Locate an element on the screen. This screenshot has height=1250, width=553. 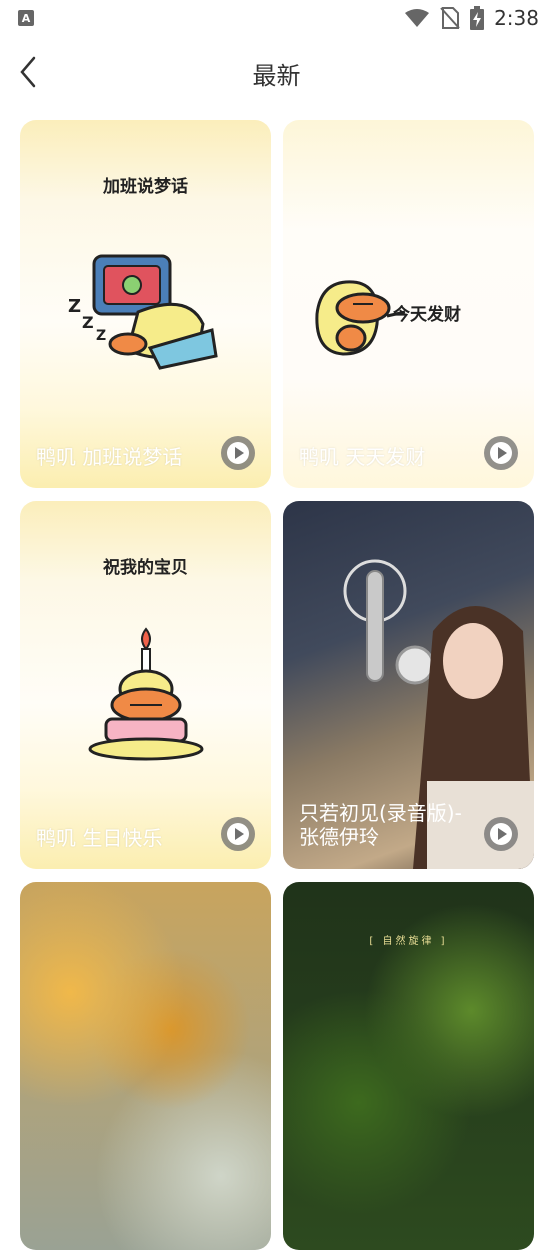
status-right: 2:38 is located at coordinates (471, 18).